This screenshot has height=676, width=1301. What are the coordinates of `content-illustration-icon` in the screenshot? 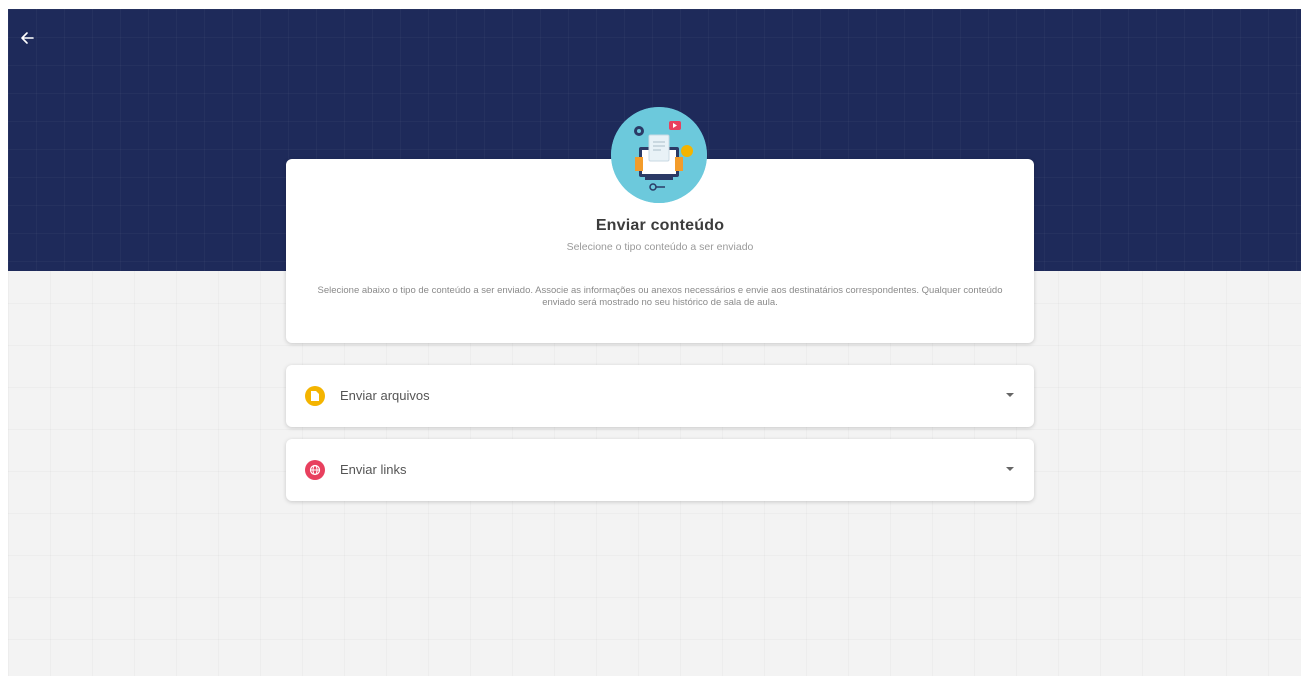 It's located at (659, 155).